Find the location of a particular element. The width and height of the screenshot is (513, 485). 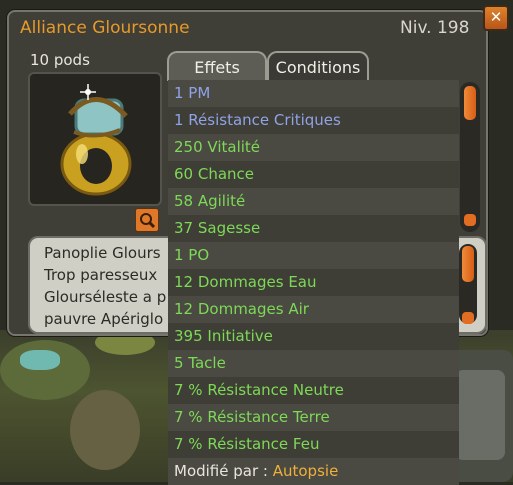

effect-row: 250 Vitalité is located at coordinates (313, 147).